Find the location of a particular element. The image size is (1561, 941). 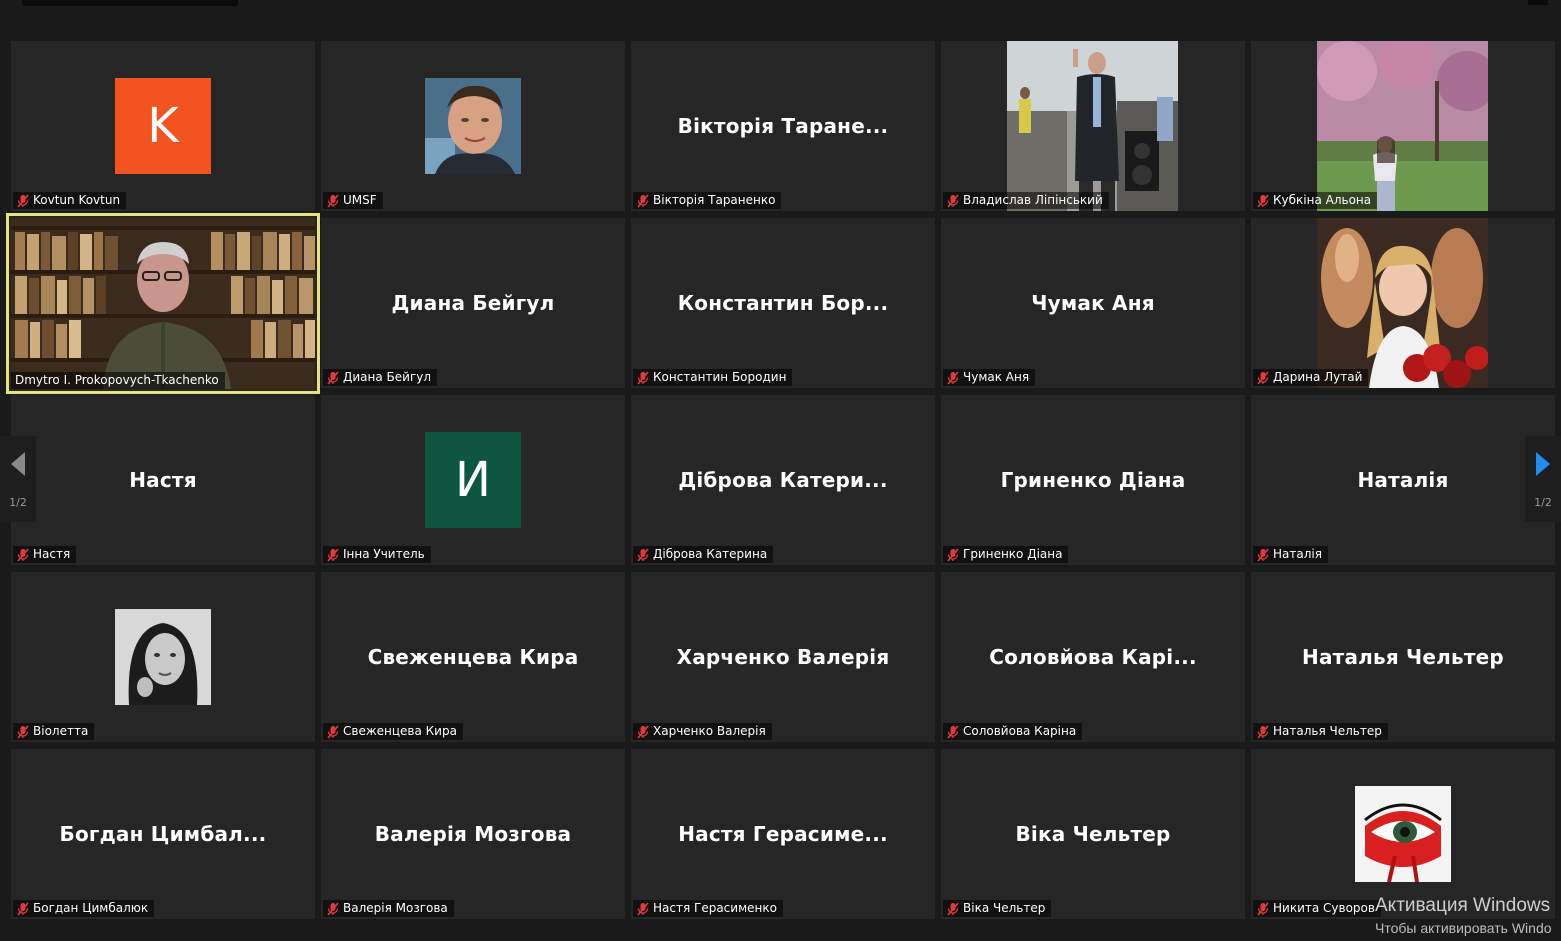

participant-tile: Константин Бор... Константин Бородин is located at coordinates (783, 303).